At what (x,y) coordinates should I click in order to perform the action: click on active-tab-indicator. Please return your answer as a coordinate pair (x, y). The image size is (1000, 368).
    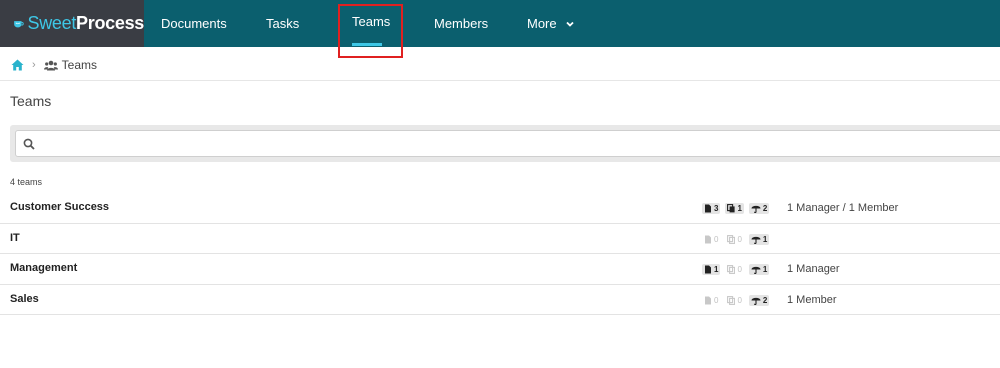
    Looking at the image, I should click on (367, 44).